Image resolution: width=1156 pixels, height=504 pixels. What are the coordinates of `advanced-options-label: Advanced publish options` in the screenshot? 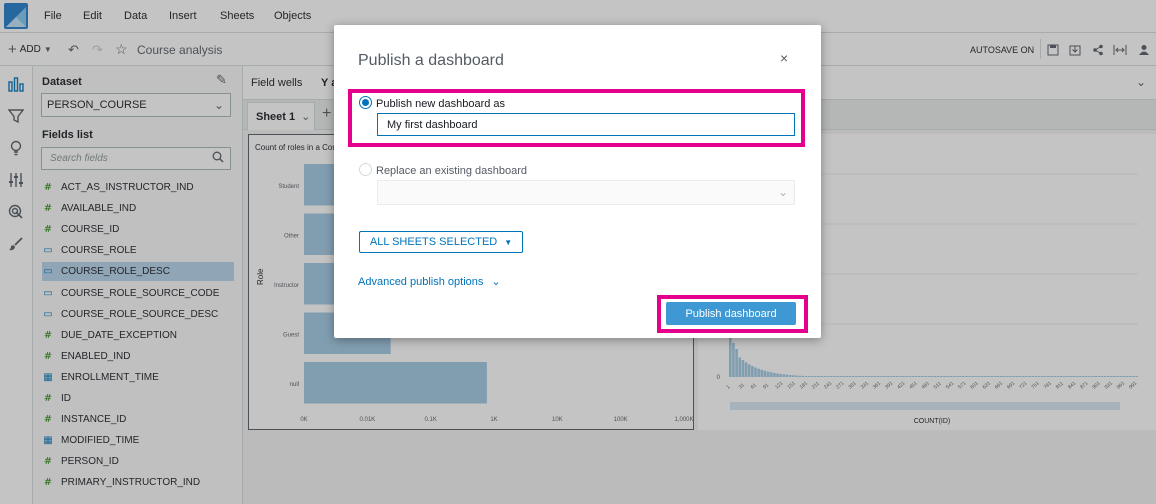 It's located at (421, 281).